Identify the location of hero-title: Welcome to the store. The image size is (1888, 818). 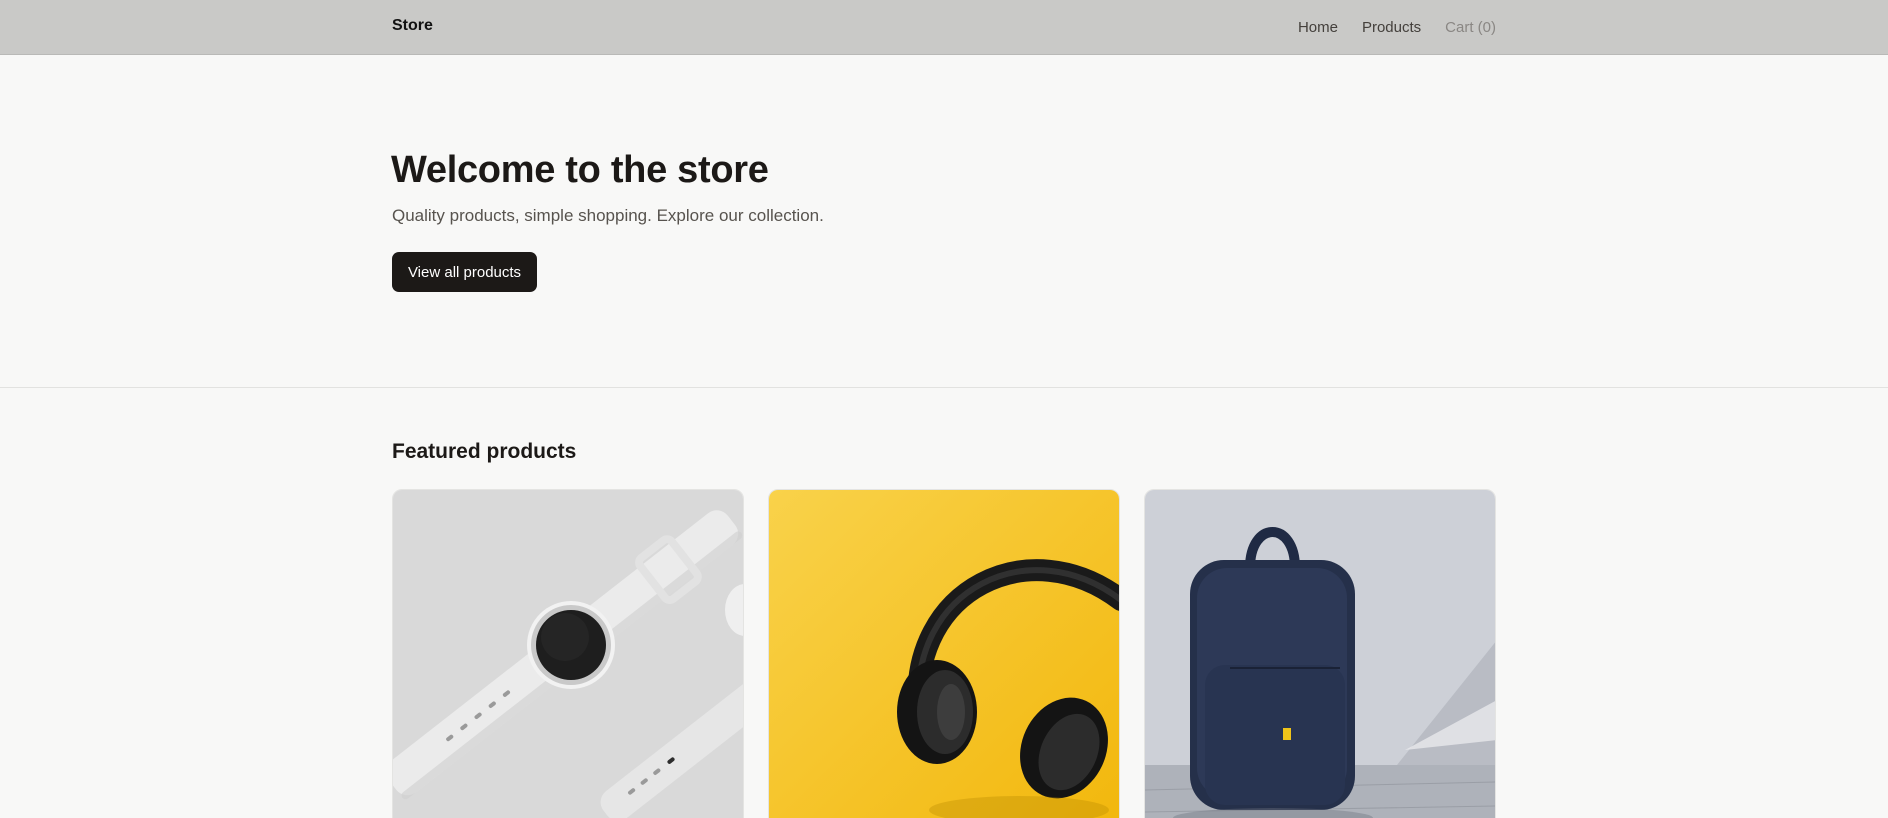
(580, 170).